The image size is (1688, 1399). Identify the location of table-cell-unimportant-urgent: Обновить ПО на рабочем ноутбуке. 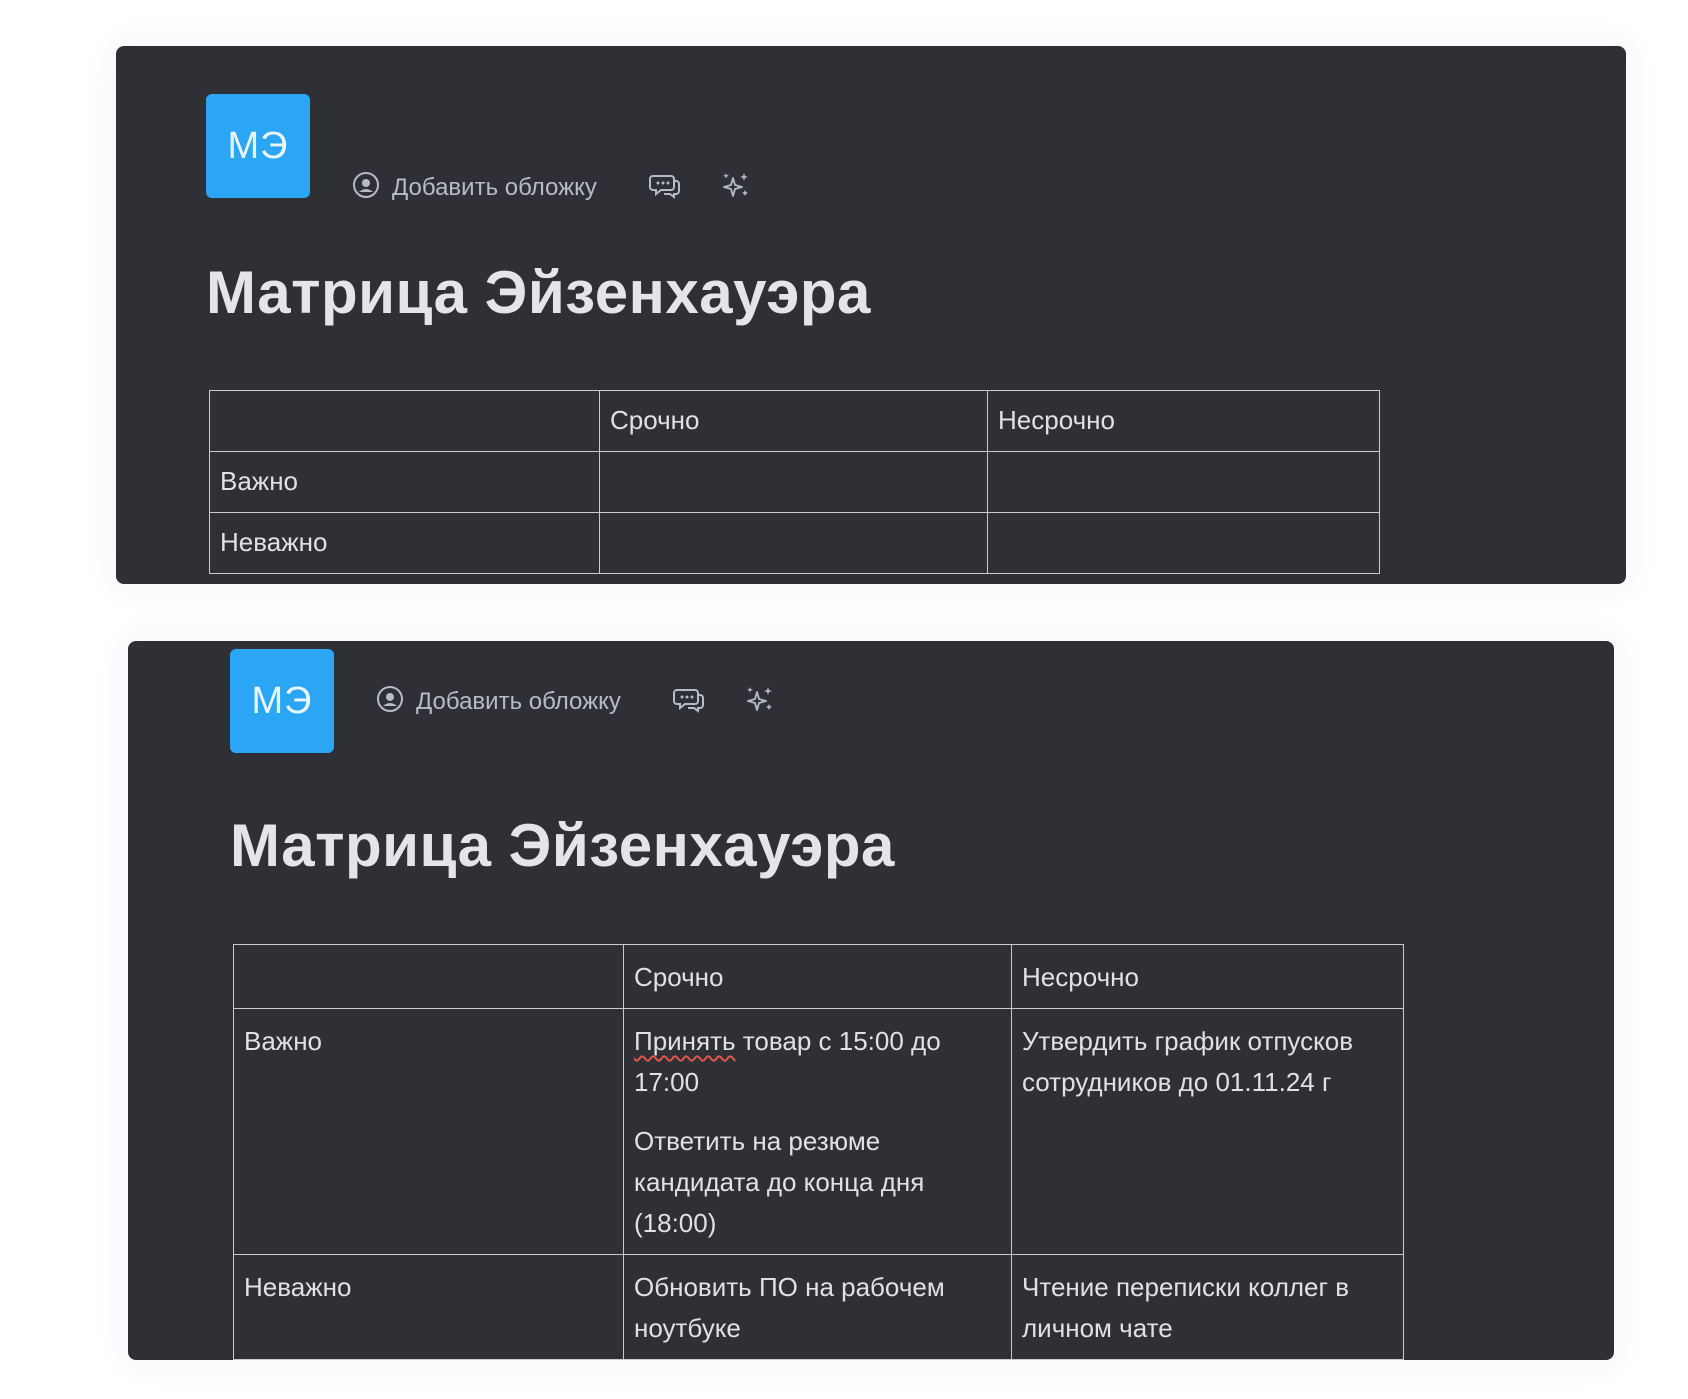
(817, 1307).